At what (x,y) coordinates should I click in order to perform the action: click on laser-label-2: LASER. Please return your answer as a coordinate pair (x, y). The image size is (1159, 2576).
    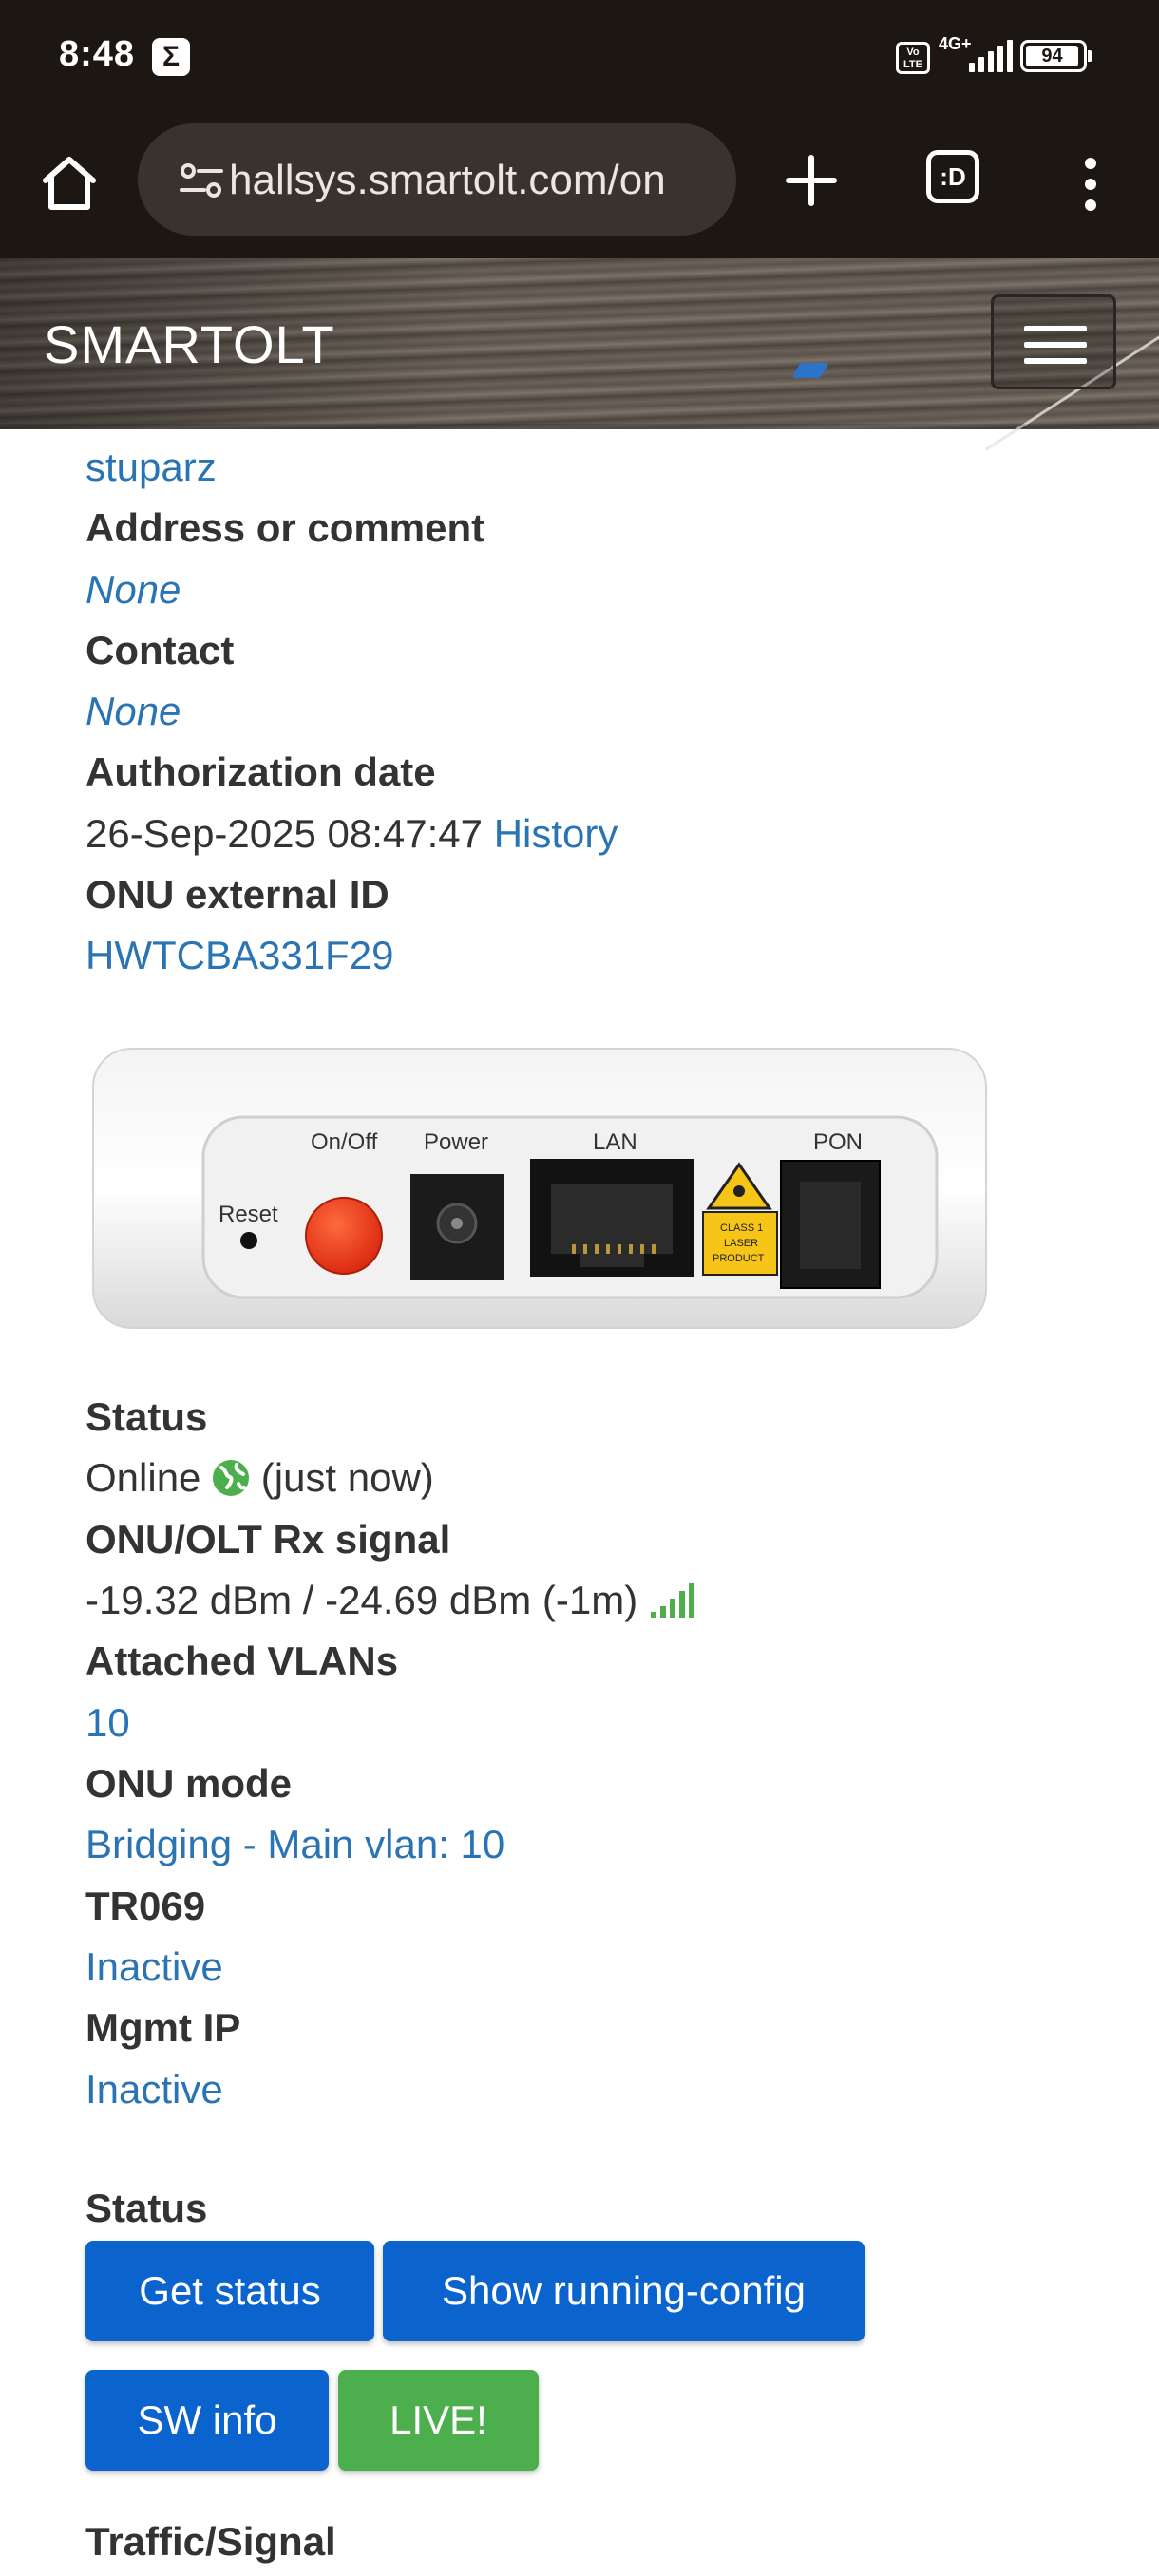
    Looking at the image, I should click on (741, 1243).